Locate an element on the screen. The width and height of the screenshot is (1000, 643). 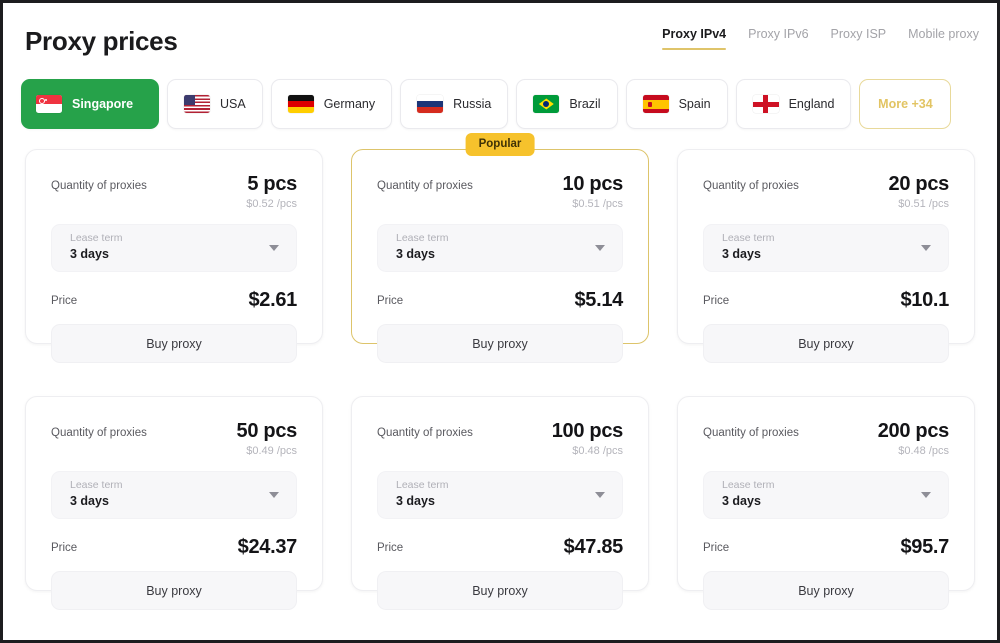
more-countries-button: More +34 is located at coordinates (905, 104).